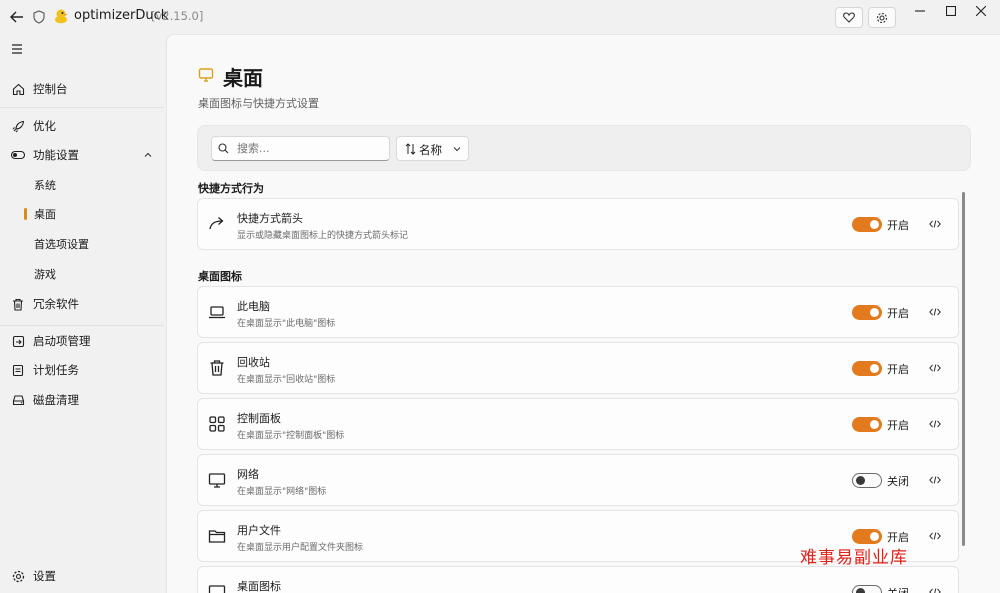 The image size is (1000, 593). What do you see at coordinates (578, 480) in the screenshot?
I see `setting-card-network: 网络 在桌面显示"网络"图标 关闭` at bounding box center [578, 480].